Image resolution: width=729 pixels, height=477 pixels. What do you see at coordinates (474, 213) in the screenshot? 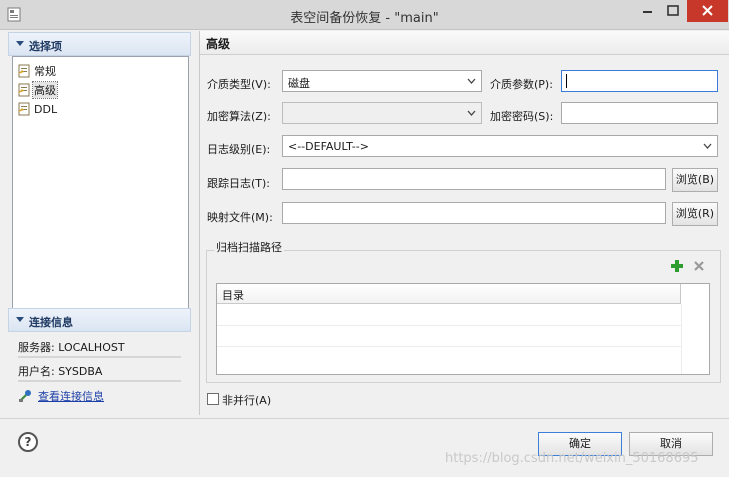
I see `map-file-input` at bounding box center [474, 213].